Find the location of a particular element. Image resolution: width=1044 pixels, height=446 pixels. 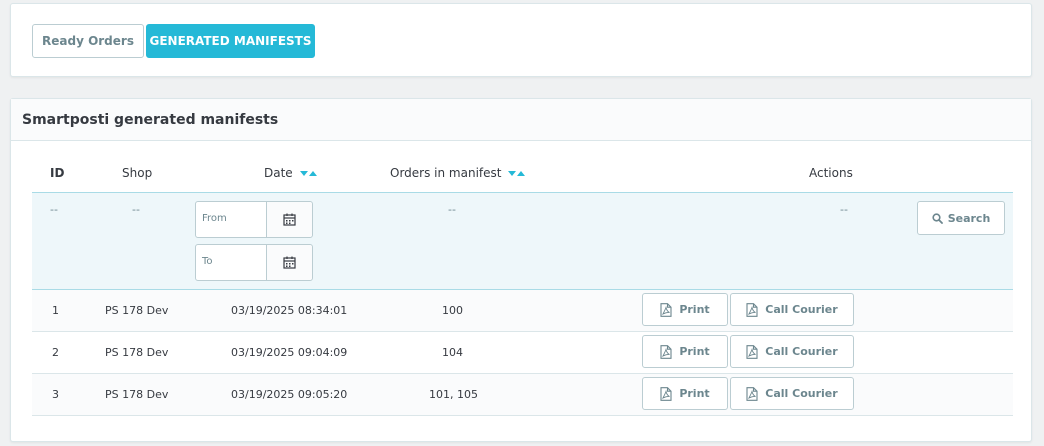

tab-ready-orders: Ready Orders is located at coordinates (88, 41).